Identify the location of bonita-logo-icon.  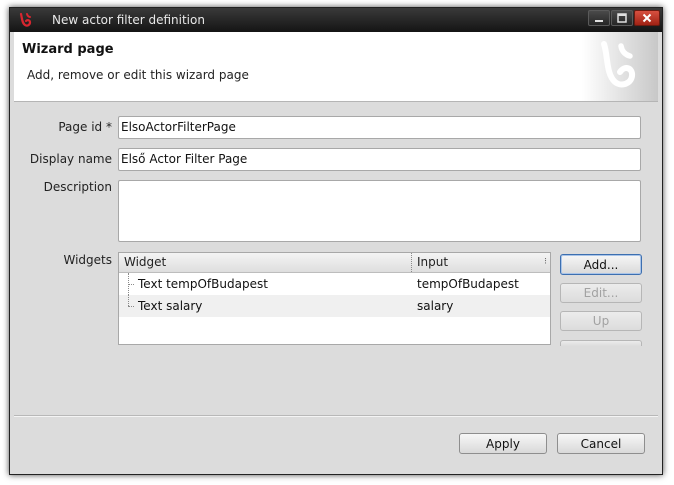
(25, 19).